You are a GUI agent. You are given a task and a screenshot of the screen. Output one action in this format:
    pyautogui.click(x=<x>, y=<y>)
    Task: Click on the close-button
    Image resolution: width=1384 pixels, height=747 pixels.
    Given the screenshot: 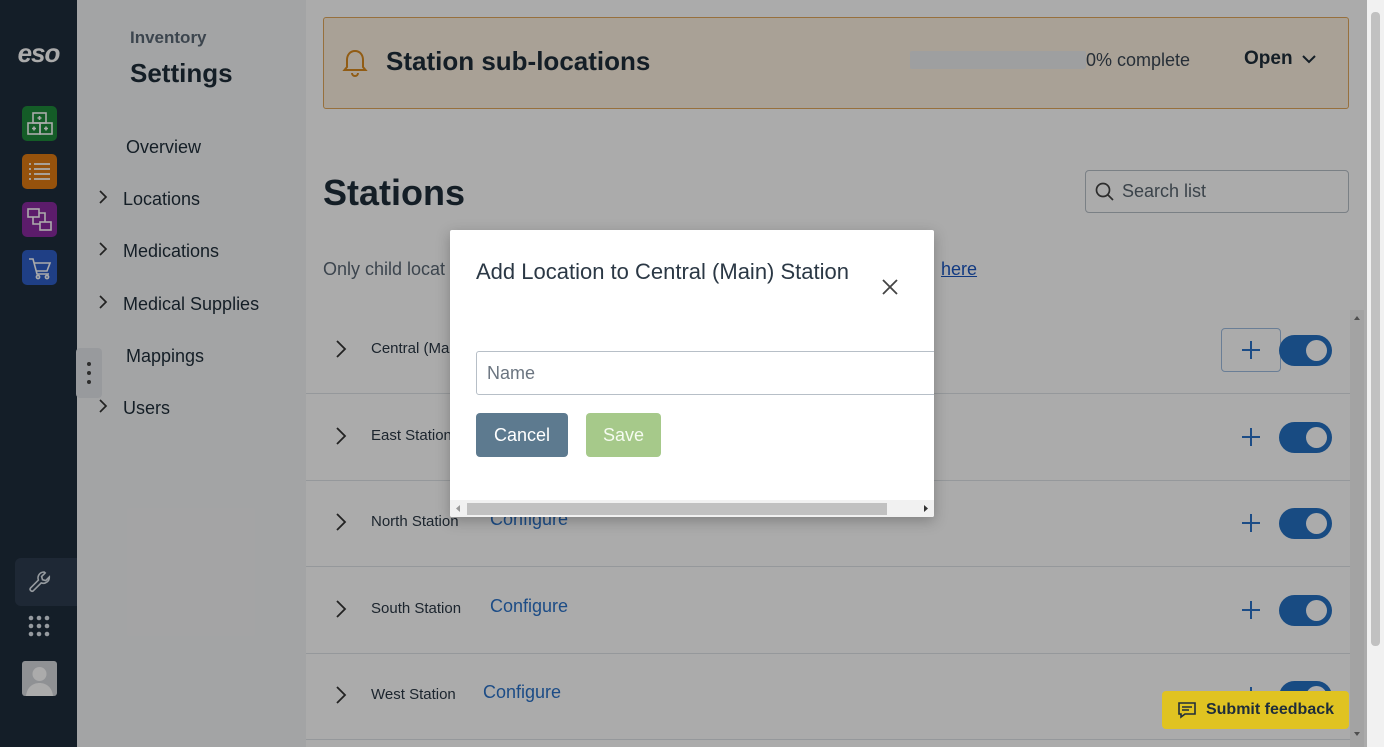 What is the action you would take?
    pyautogui.click(x=890, y=287)
    